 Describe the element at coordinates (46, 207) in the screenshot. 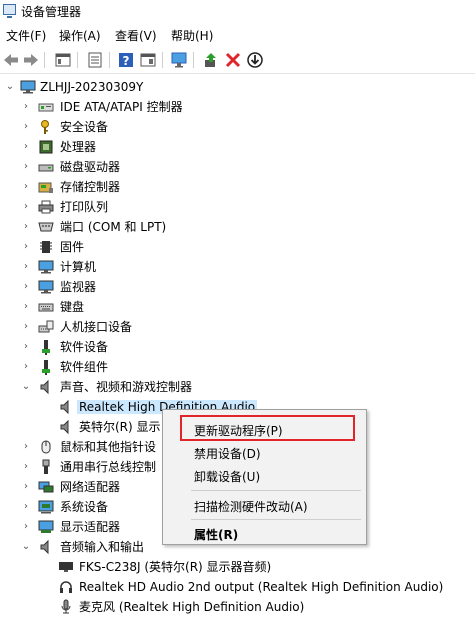

I see `printer-icon` at that location.